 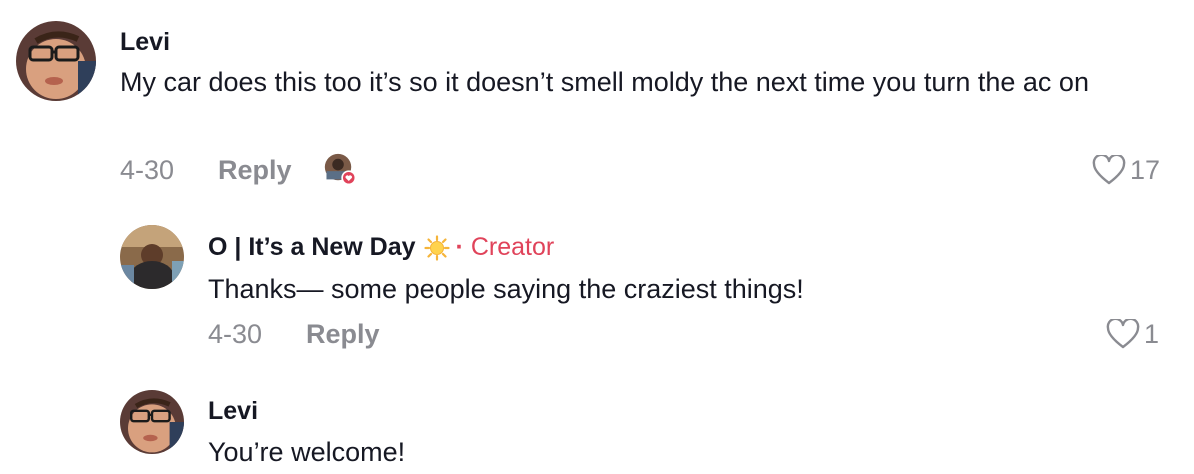 I want to click on creator-badge: Creator, so click(x=512, y=247).